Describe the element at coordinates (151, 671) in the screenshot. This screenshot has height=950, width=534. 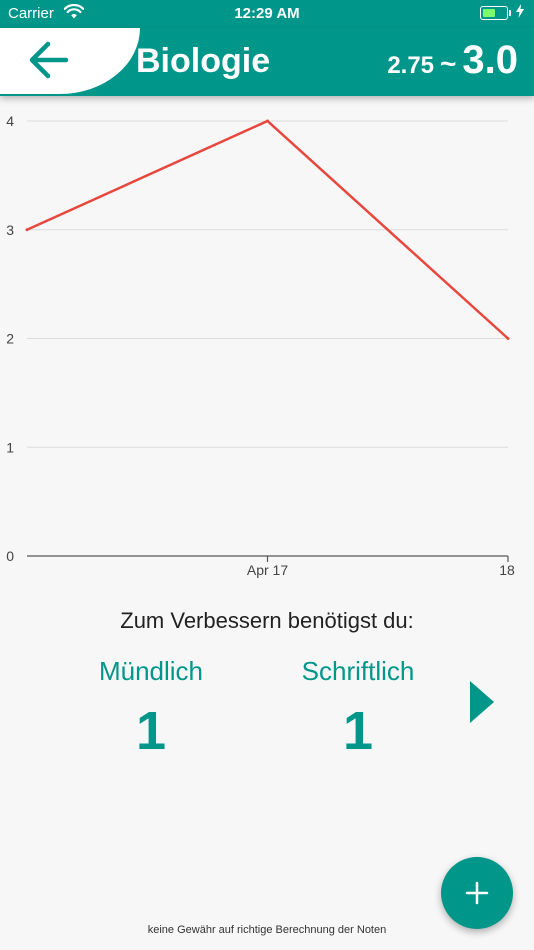
I see `oral-label: Mündlich` at that location.